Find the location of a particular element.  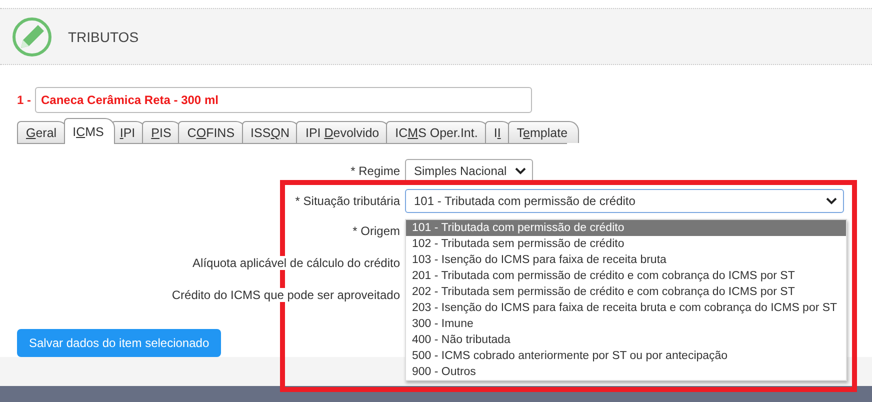

field-label: * Situação tributária is located at coordinates (347, 201).